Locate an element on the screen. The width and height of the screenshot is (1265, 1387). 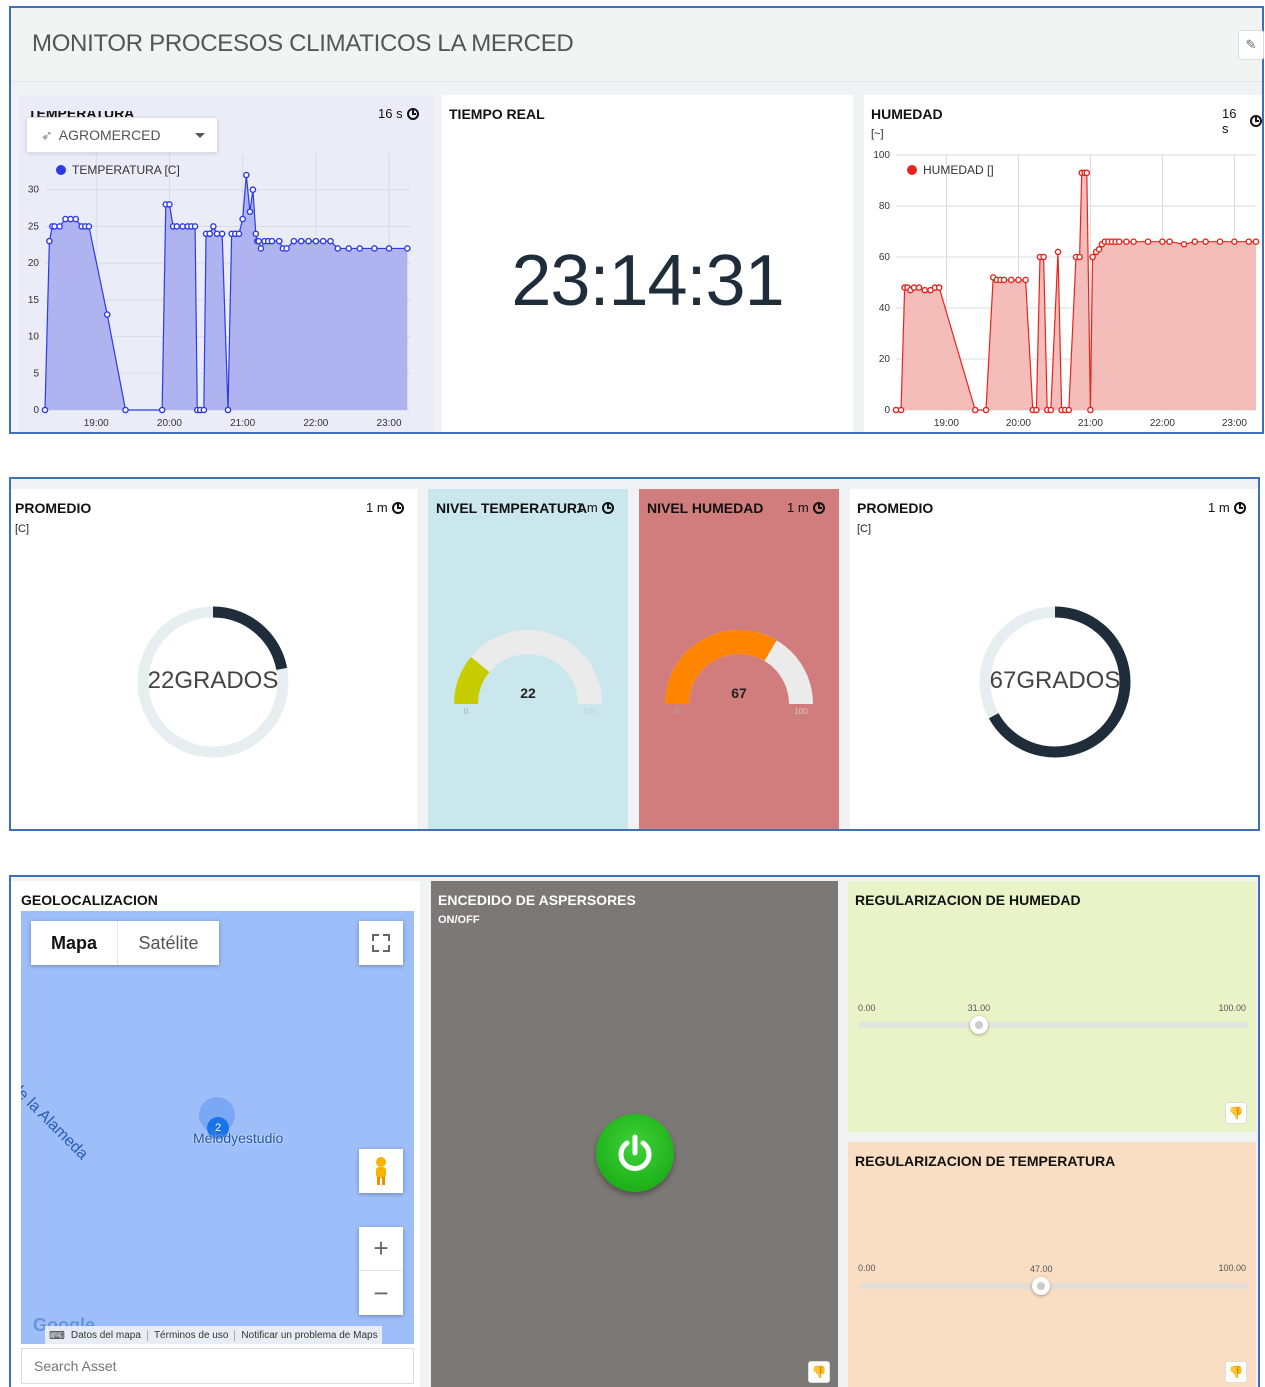
zoom-in-button: + is located at coordinates (381, 1249).